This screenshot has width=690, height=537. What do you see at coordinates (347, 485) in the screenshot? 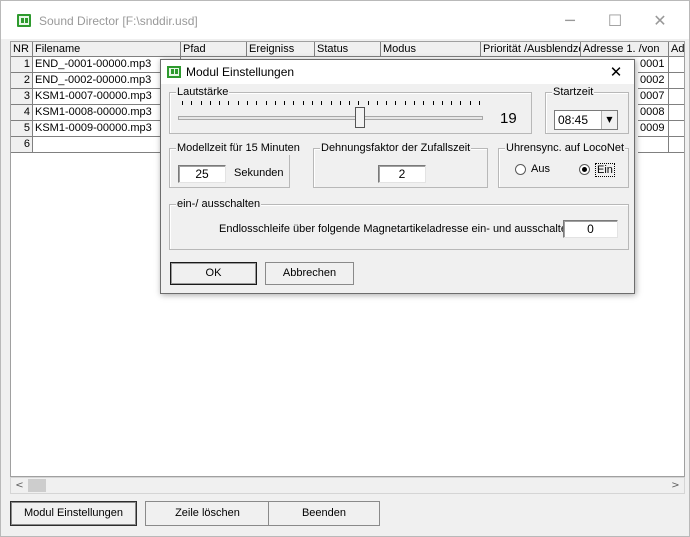
I see `horizontal-scrollbar: < >` at bounding box center [347, 485].